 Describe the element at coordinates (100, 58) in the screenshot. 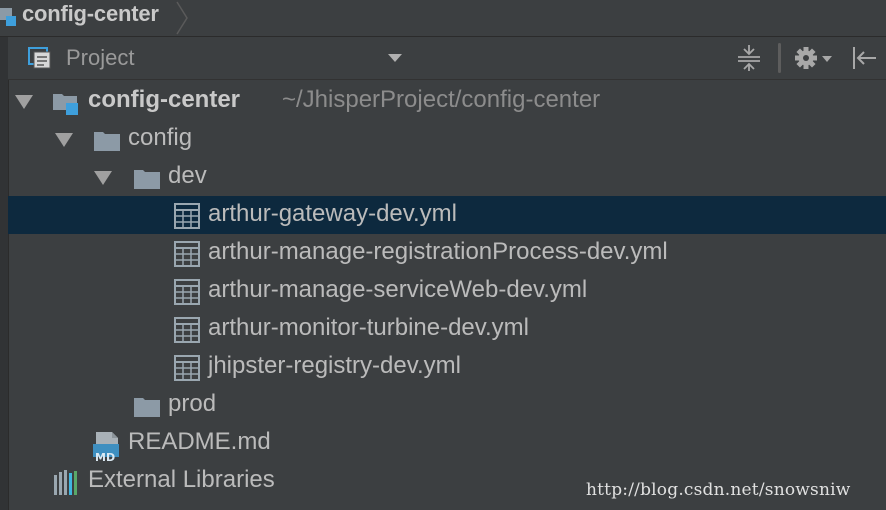

I see `panel-title: Project` at that location.